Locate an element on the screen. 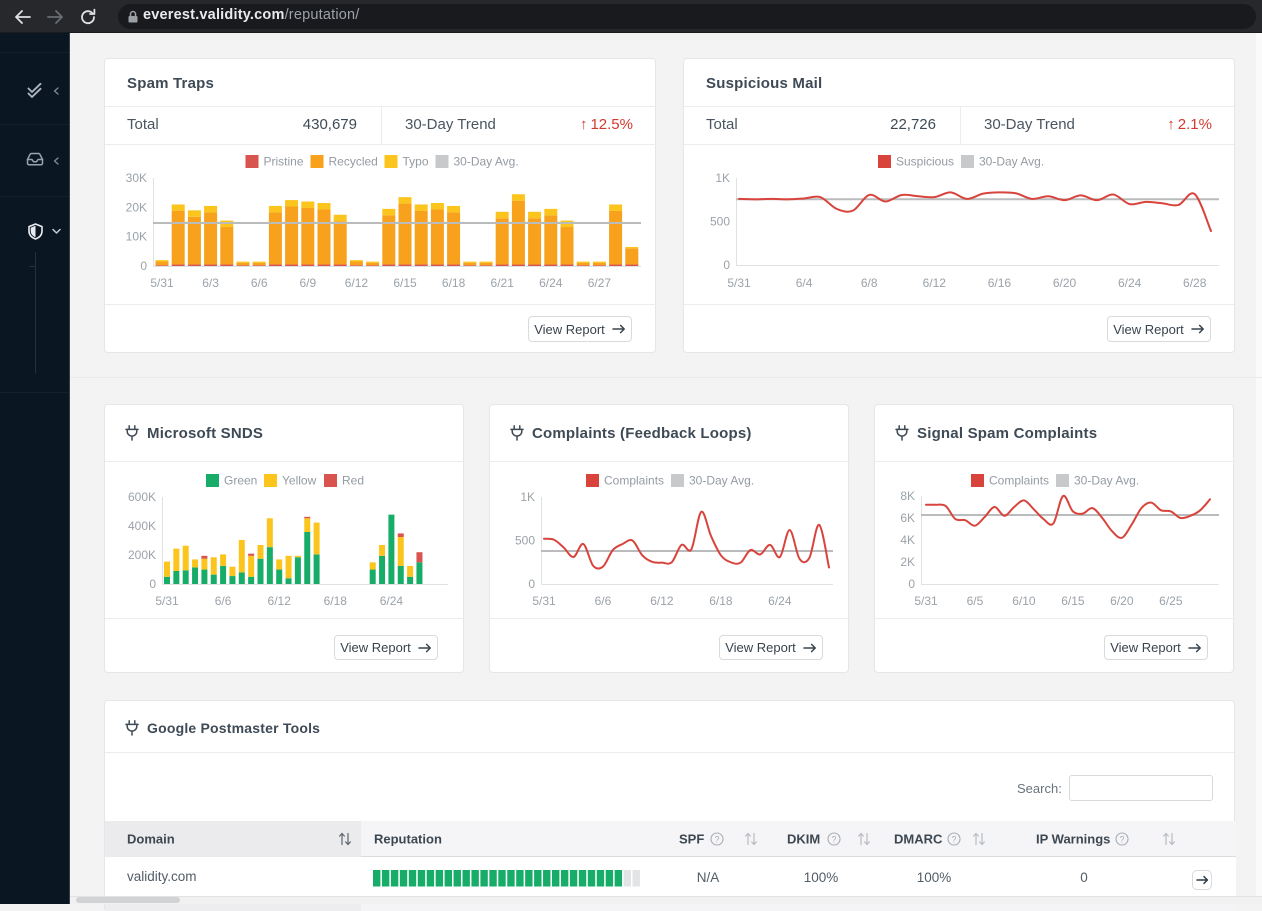 This screenshot has height=911, width=1262. svg-text: Yellow is located at coordinates (299, 481).